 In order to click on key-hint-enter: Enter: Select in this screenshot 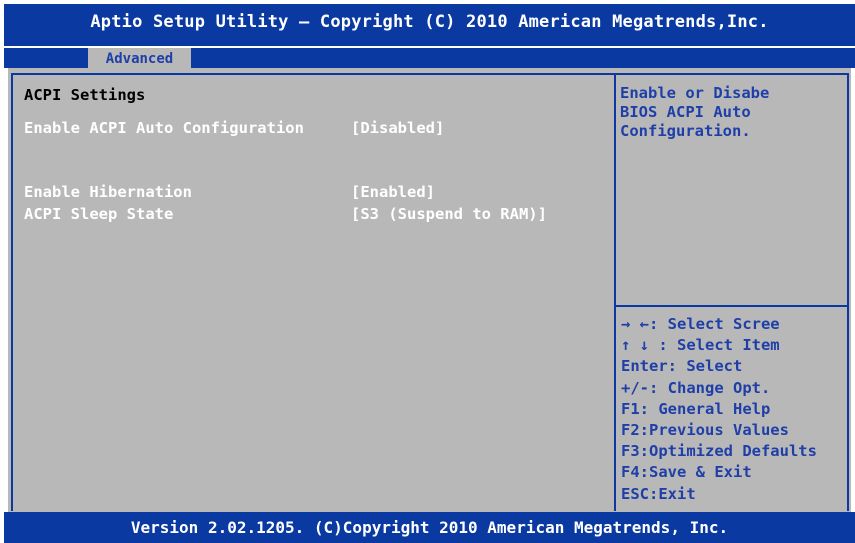, I will do `click(682, 366)`.